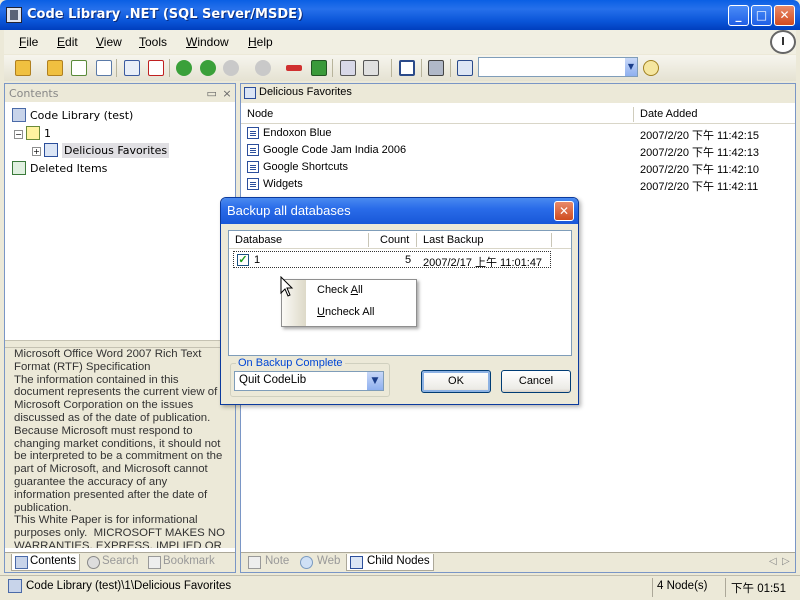 The height and width of the screenshot is (600, 800). What do you see at coordinates (786, 561) in the screenshot?
I see `tab-scroll-right-icon: ▷` at bounding box center [786, 561].